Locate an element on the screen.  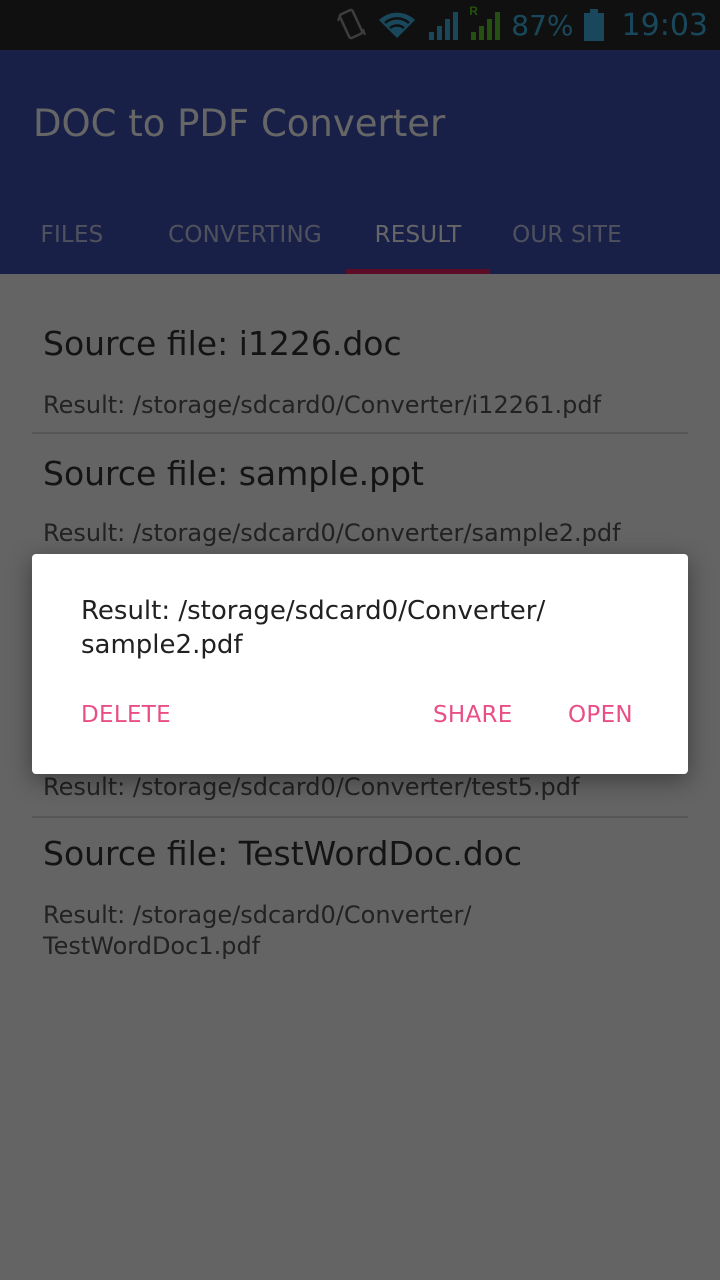
open-button: OPEN is located at coordinates (600, 715).